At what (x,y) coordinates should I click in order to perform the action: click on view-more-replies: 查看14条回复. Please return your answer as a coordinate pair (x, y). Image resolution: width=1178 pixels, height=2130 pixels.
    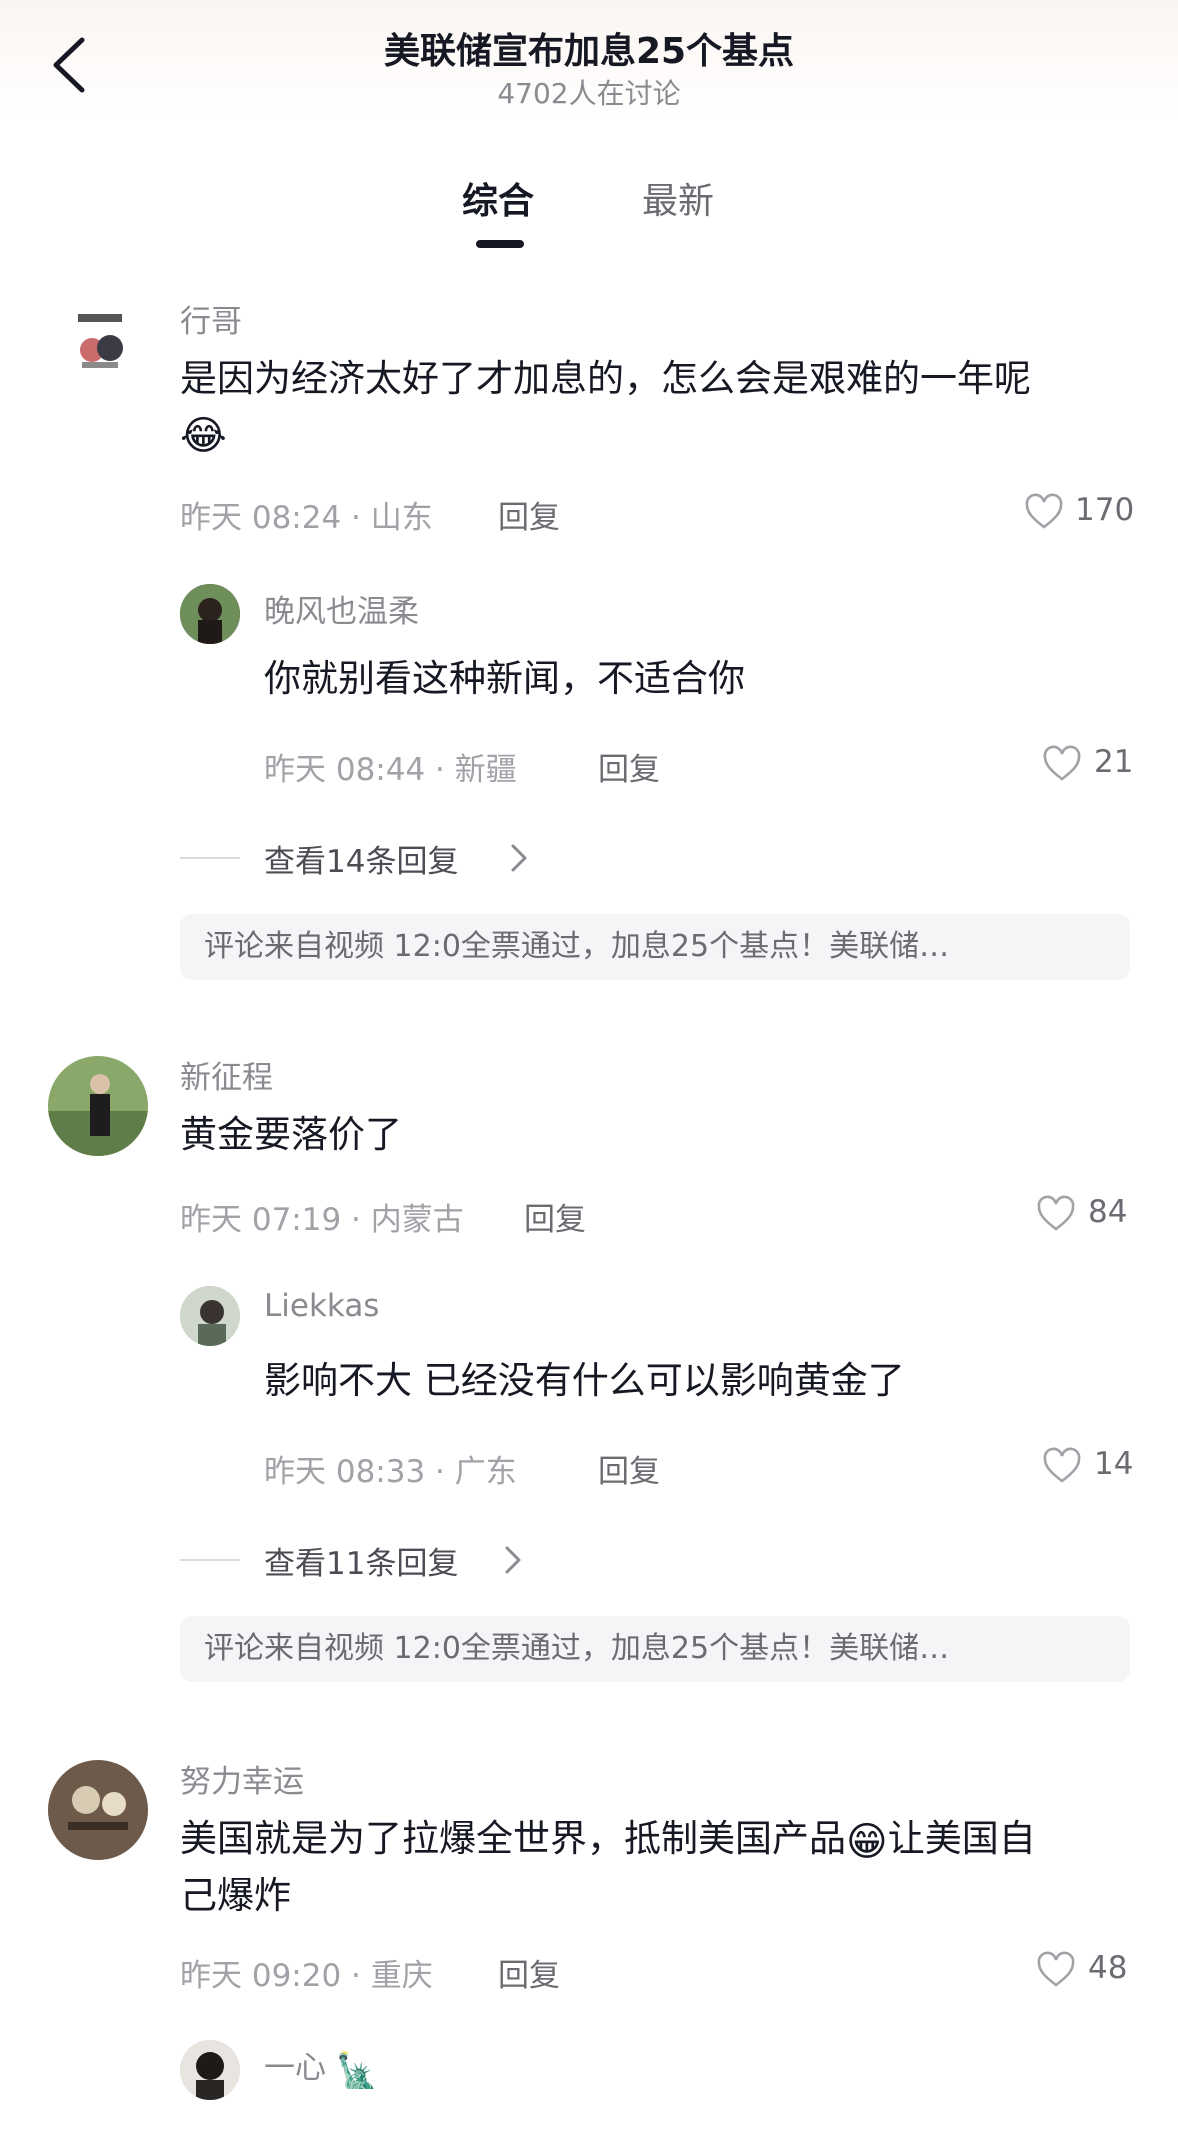
    Looking at the image, I should click on (361, 858).